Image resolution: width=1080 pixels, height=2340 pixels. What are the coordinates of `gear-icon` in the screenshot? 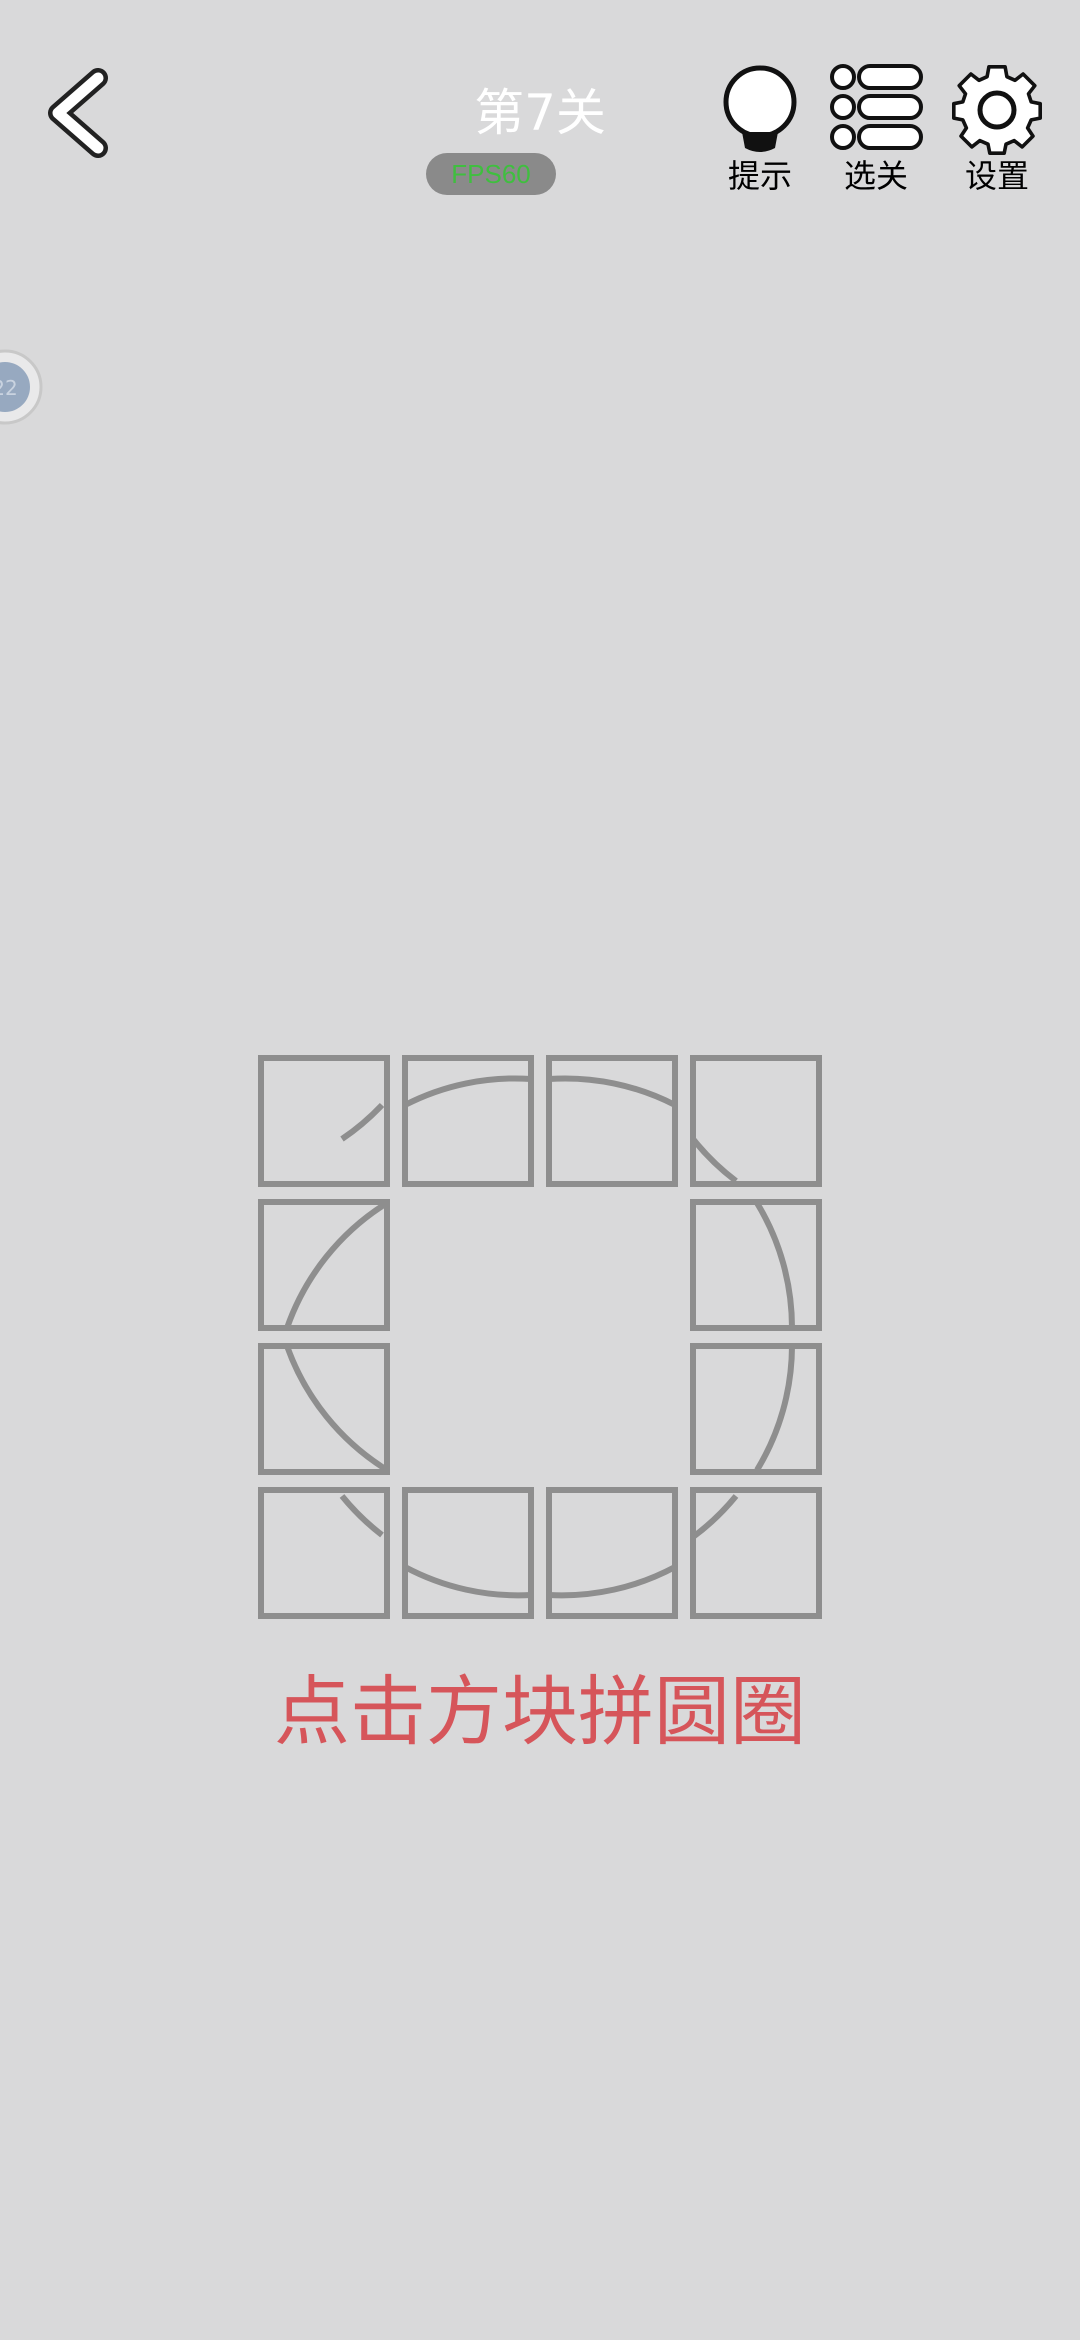 It's located at (997, 110).